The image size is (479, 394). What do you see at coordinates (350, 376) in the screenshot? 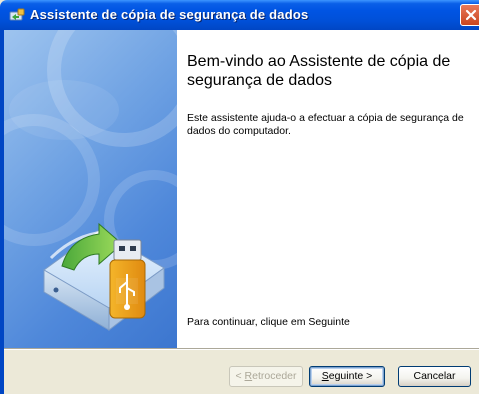
I see `next-button-label: eguinte >` at bounding box center [350, 376].